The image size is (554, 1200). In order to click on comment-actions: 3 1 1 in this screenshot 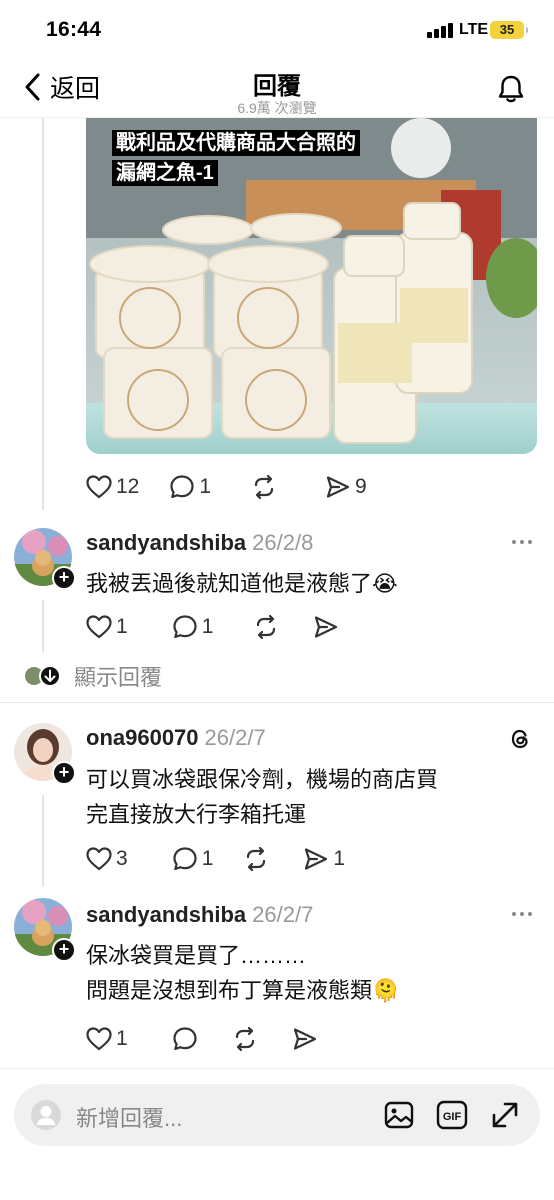, I will do `click(215, 859)`.